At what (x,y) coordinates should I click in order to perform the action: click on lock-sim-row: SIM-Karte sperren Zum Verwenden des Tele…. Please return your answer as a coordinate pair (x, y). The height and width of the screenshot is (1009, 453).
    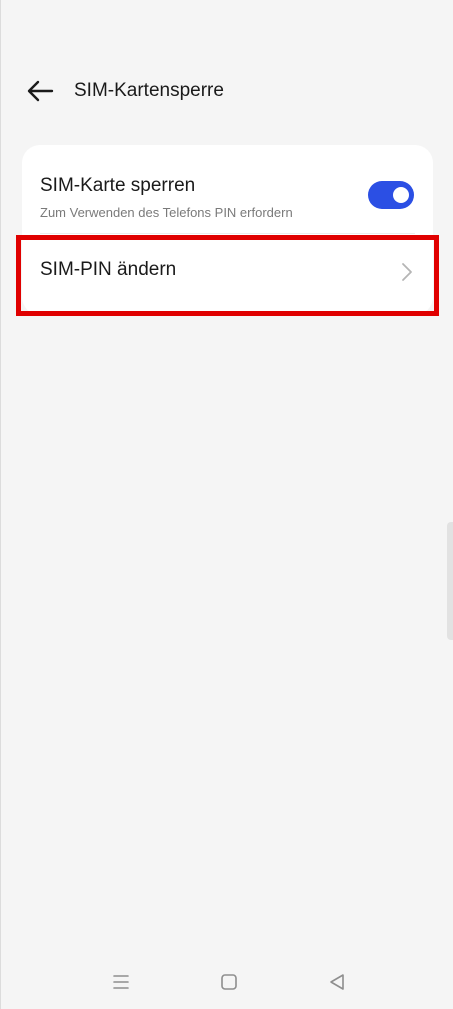
    Looking at the image, I should click on (227, 189).